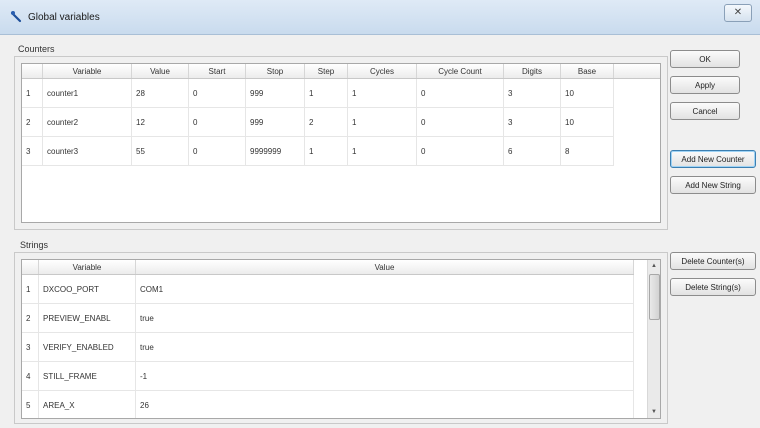  Describe the element at coordinates (382, 71) in the screenshot. I see `counters-col-cycles: Cycles` at that location.